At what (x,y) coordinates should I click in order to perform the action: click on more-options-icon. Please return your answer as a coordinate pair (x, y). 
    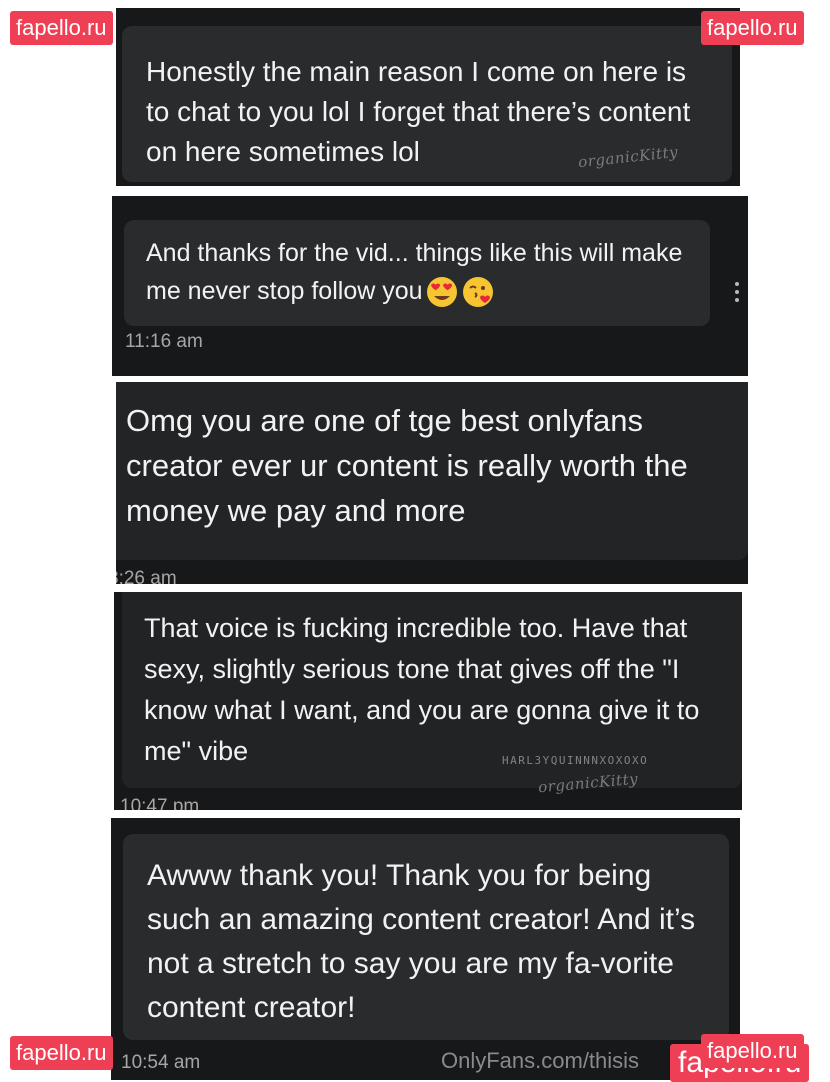
    Looking at the image, I should click on (737, 294).